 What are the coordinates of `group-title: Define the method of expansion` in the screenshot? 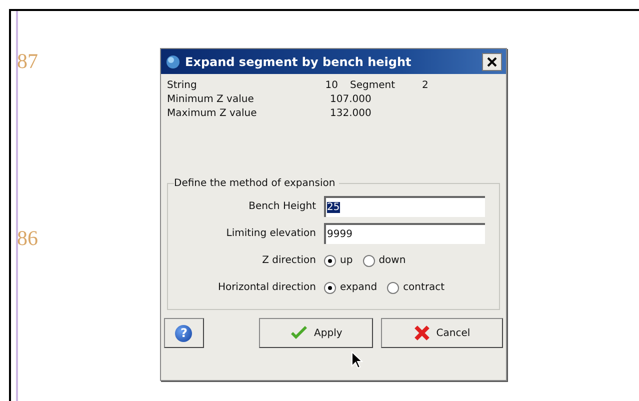 It's located at (255, 183).